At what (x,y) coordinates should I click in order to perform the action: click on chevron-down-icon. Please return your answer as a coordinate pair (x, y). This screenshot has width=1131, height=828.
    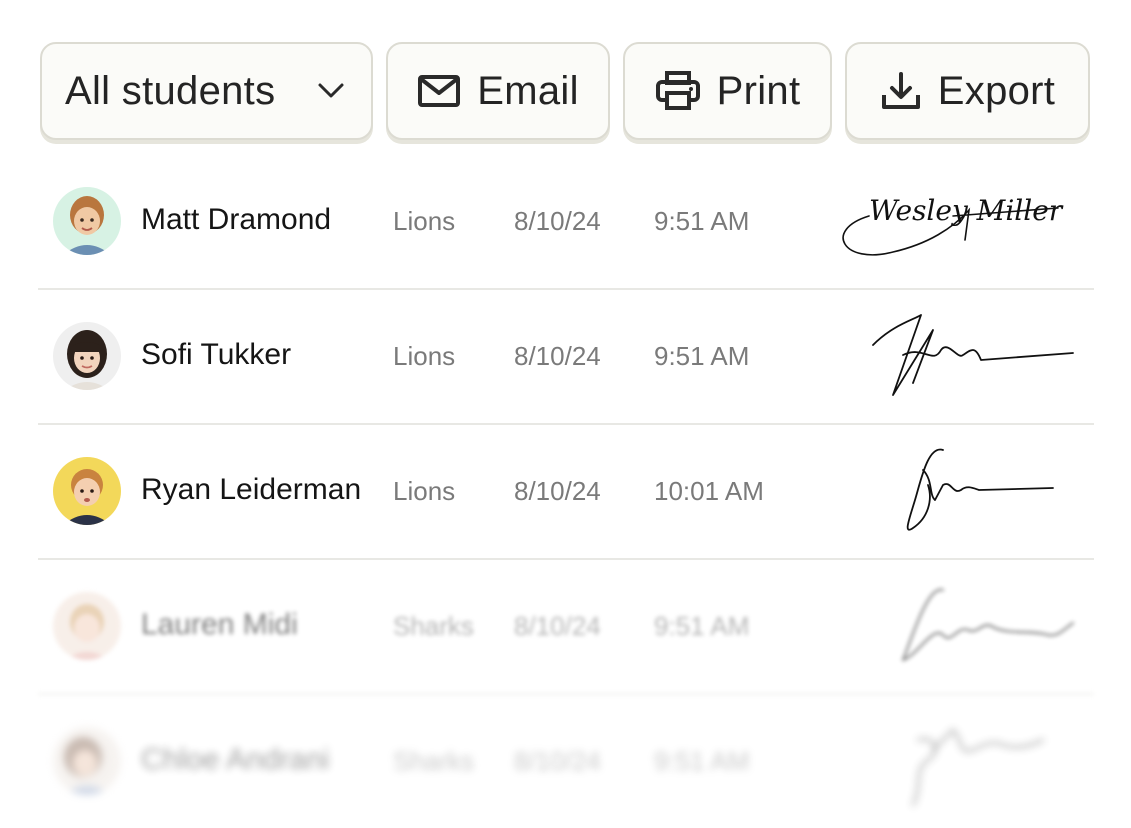
    Looking at the image, I should click on (331, 91).